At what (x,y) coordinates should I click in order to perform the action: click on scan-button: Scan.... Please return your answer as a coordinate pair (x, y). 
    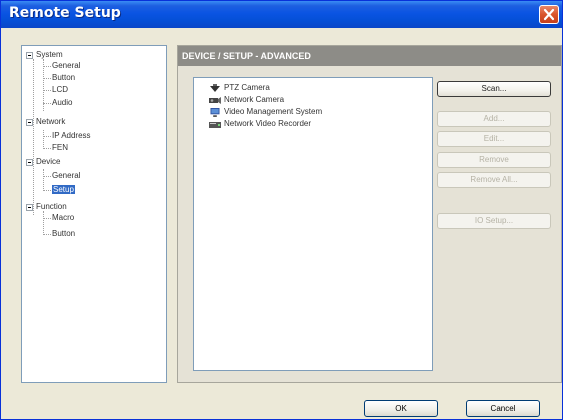
    Looking at the image, I should click on (494, 89).